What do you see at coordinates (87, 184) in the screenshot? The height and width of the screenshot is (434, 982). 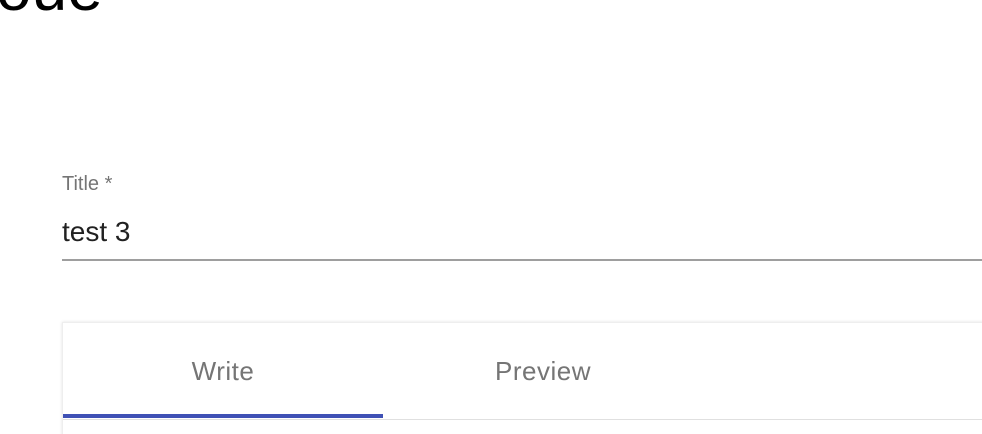 I see `title-field-label: Title *` at bounding box center [87, 184].